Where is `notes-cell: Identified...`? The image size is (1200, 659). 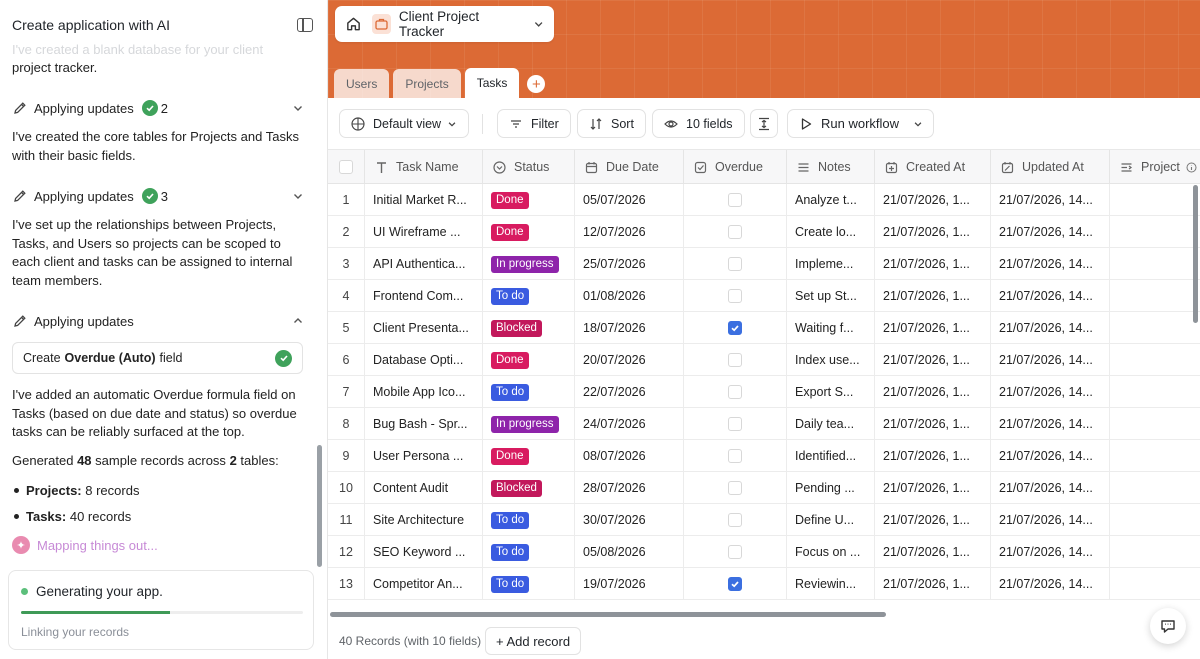 notes-cell: Identified... is located at coordinates (831, 456).